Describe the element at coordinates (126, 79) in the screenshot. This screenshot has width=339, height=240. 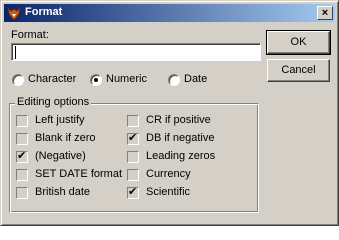
I see `radio-label: Numeric` at that location.